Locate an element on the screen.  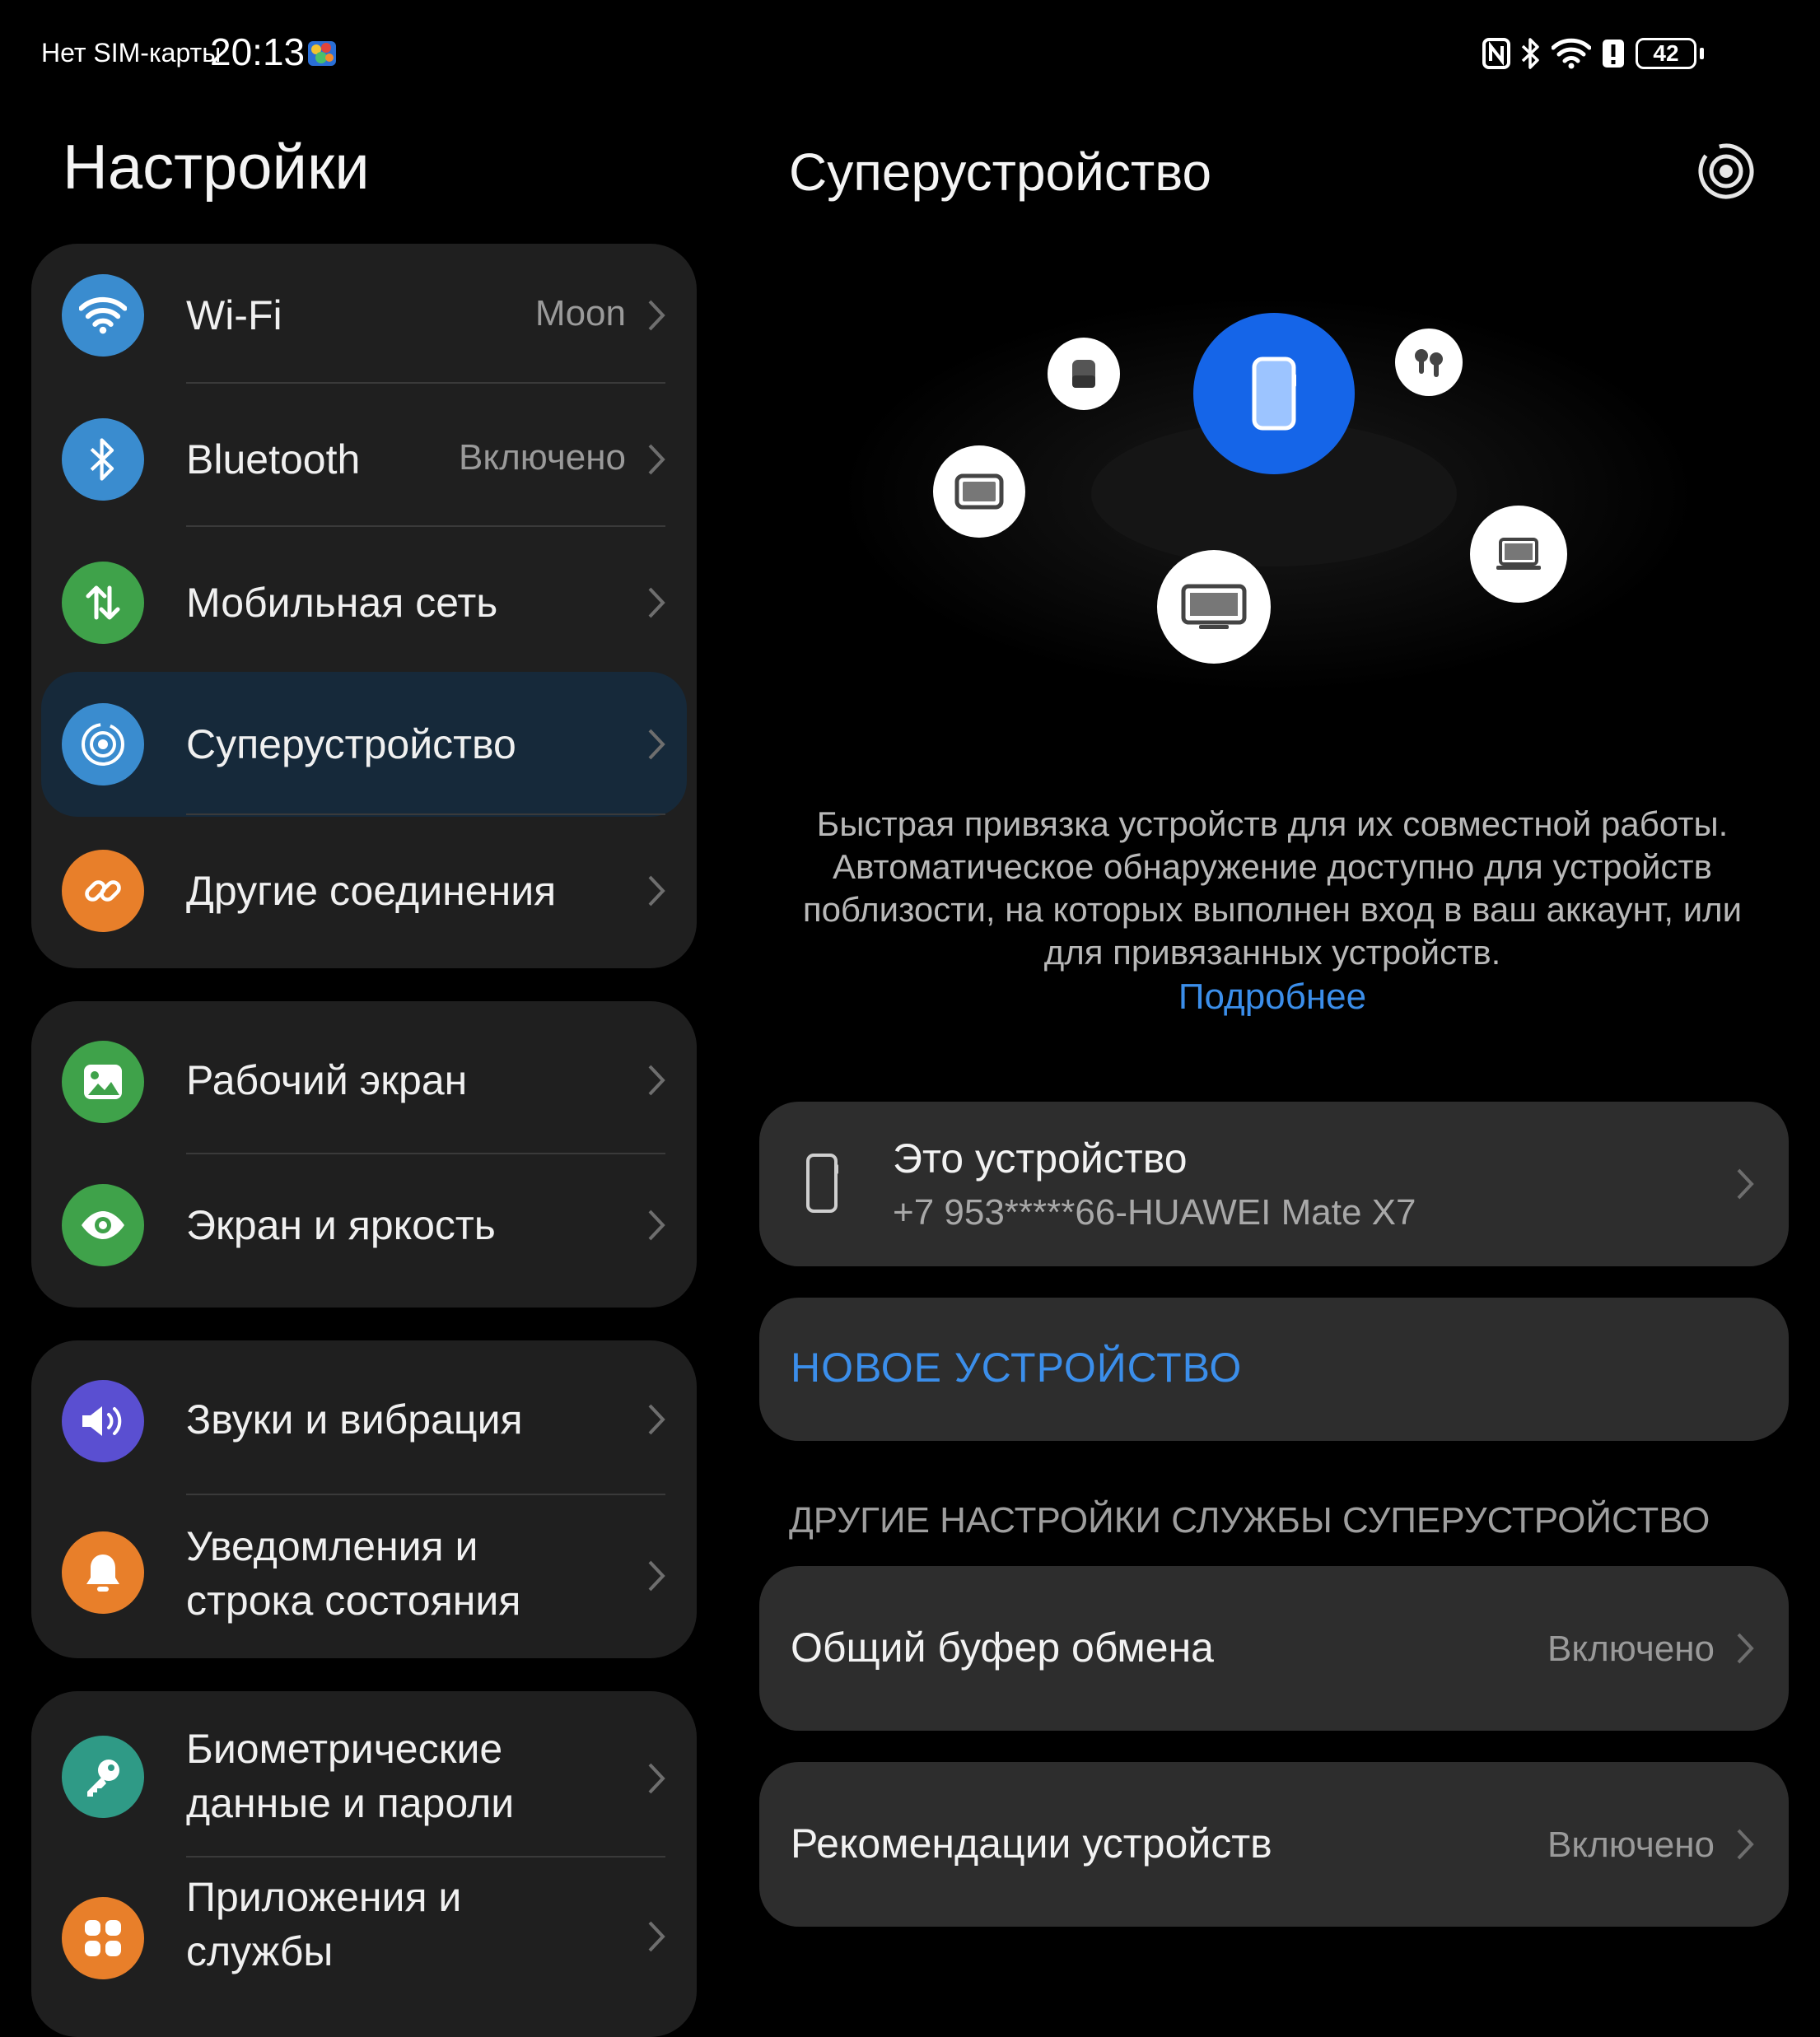
eye-icon is located at coordinates (103, 1225).